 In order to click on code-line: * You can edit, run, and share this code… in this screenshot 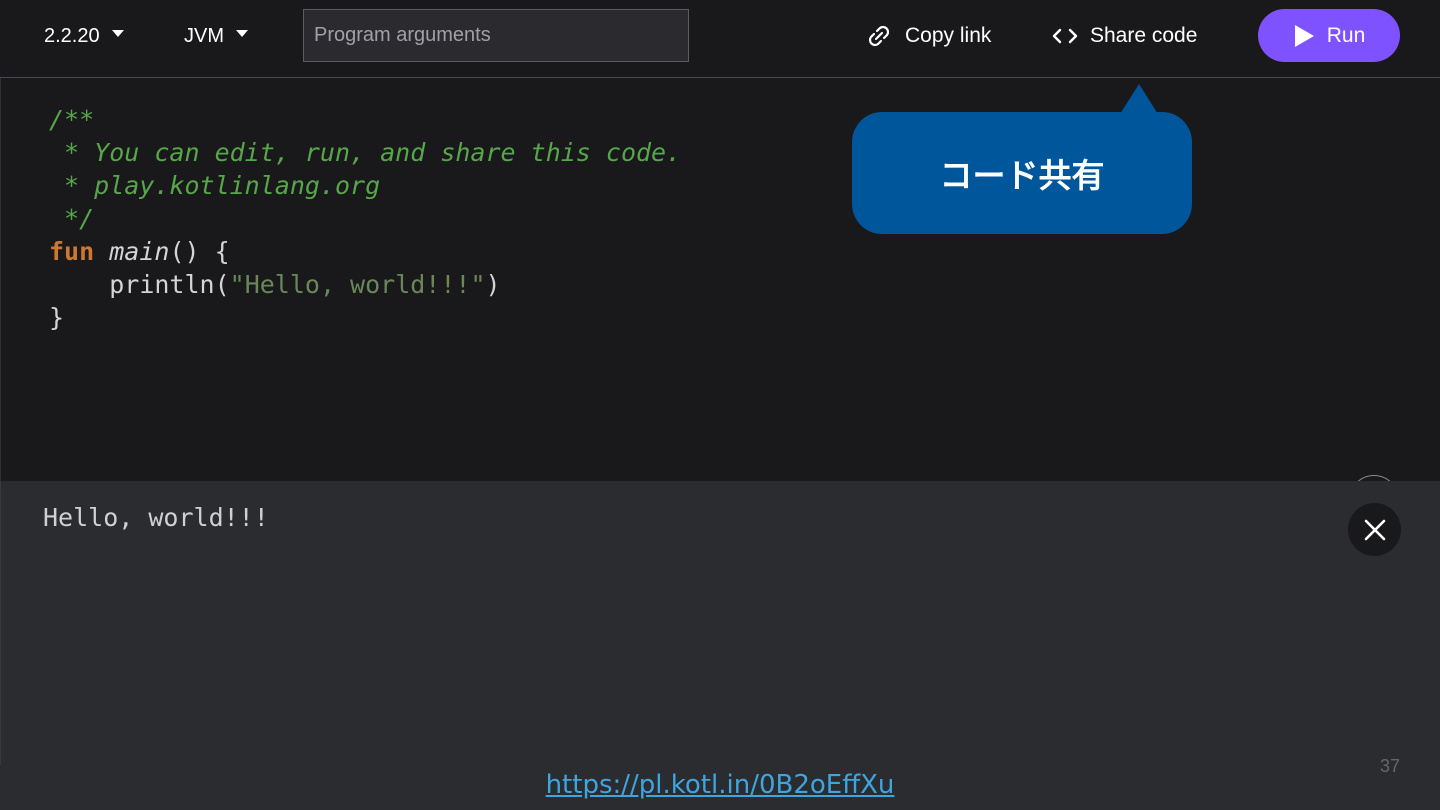, I will do `click(365, 152)`.